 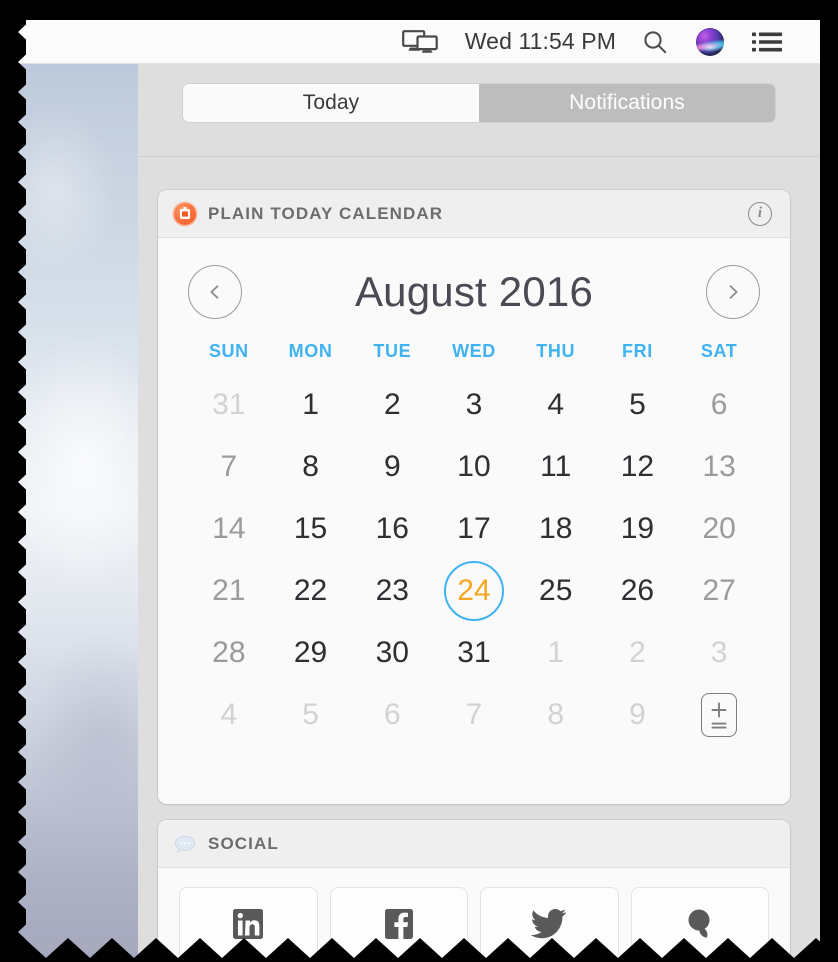 What do you see at coordinates (229, 529) in the screenshot?
I see `calendar-day: 14` at bounding box center [229, 529].